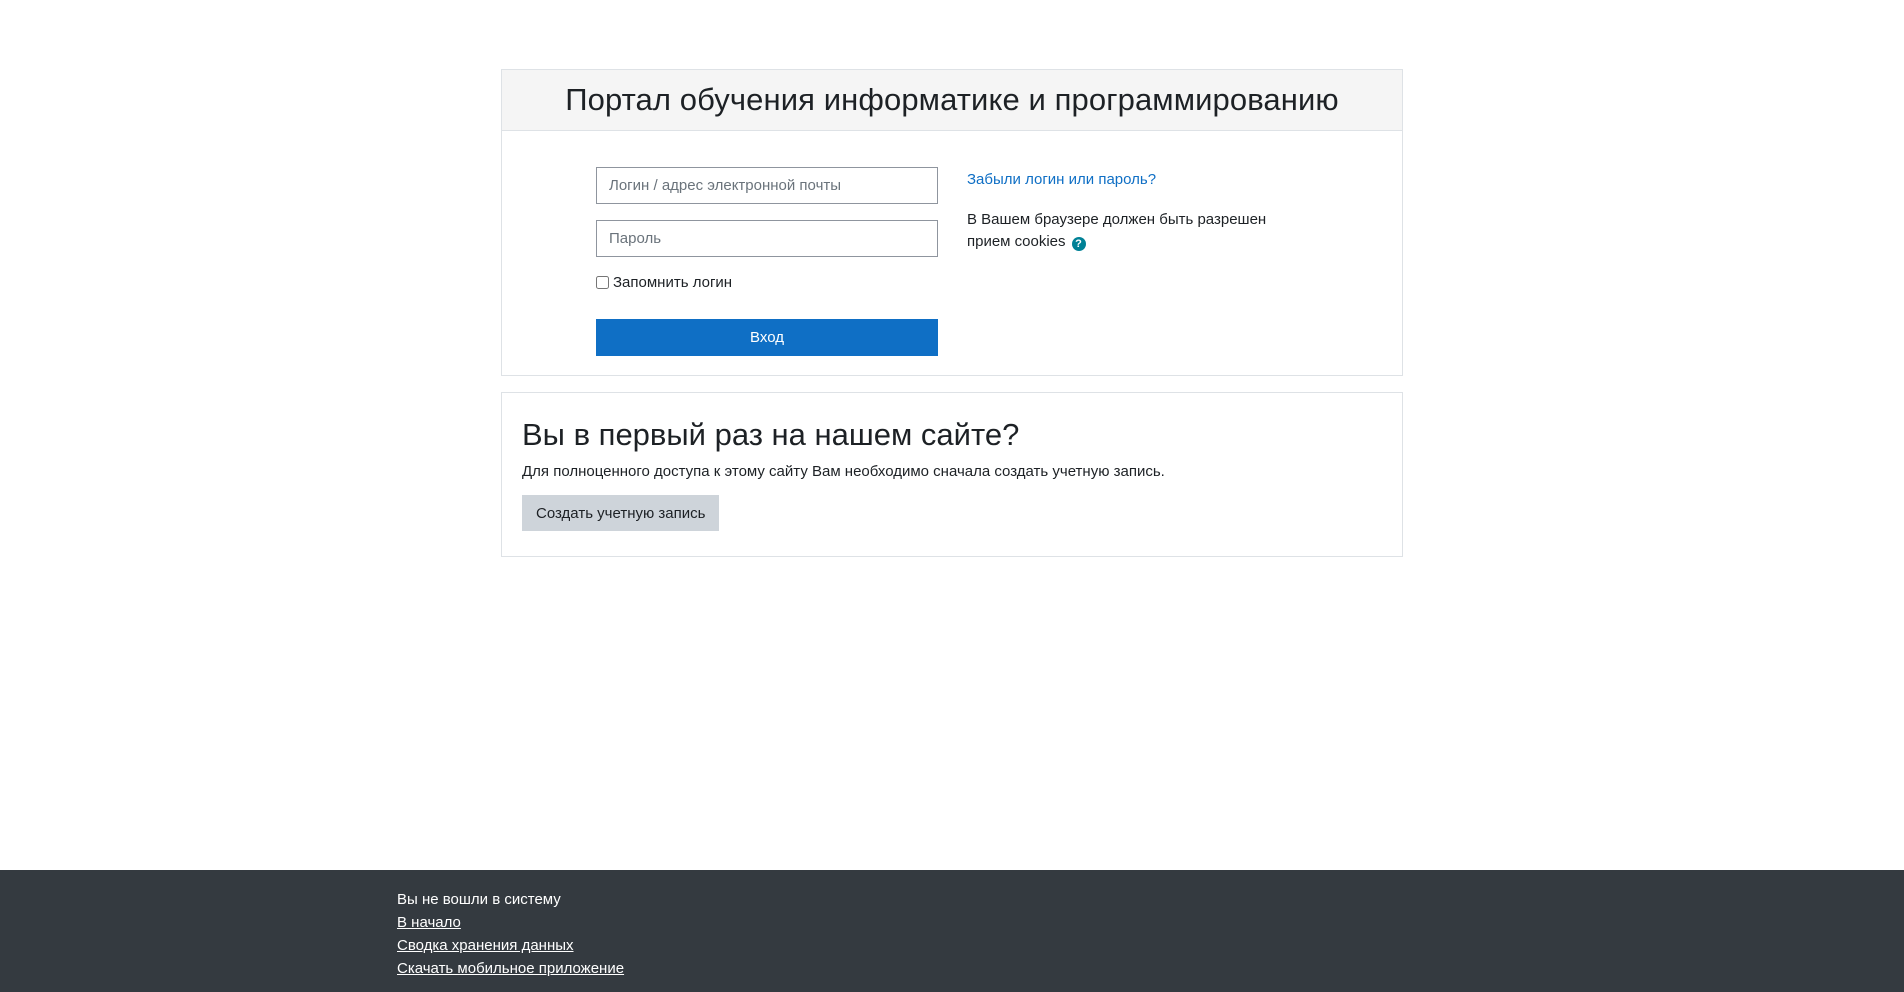 The width and height of the screenshot is (1904, 992). What do you see at coordinates (479, 899) in the screenshot?
I see `login-status: Вы не вошли в систему` at bounding box center [479, 899].